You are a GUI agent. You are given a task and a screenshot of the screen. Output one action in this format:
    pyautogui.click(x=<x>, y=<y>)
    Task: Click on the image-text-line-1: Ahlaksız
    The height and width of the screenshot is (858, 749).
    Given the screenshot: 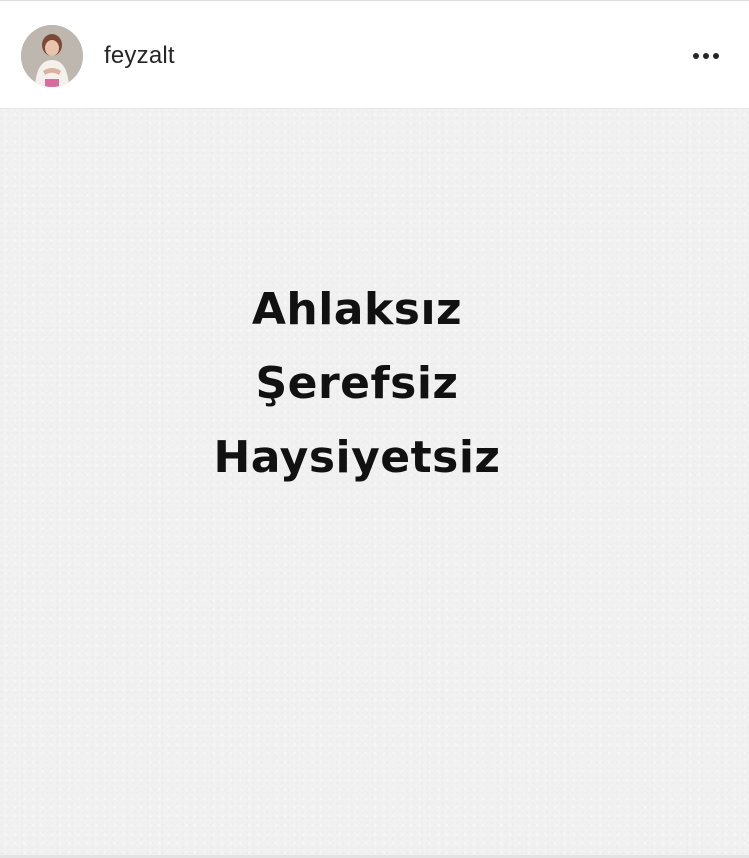 What is the action you would take?
    pyautogui.click(x=357, y=309)
    